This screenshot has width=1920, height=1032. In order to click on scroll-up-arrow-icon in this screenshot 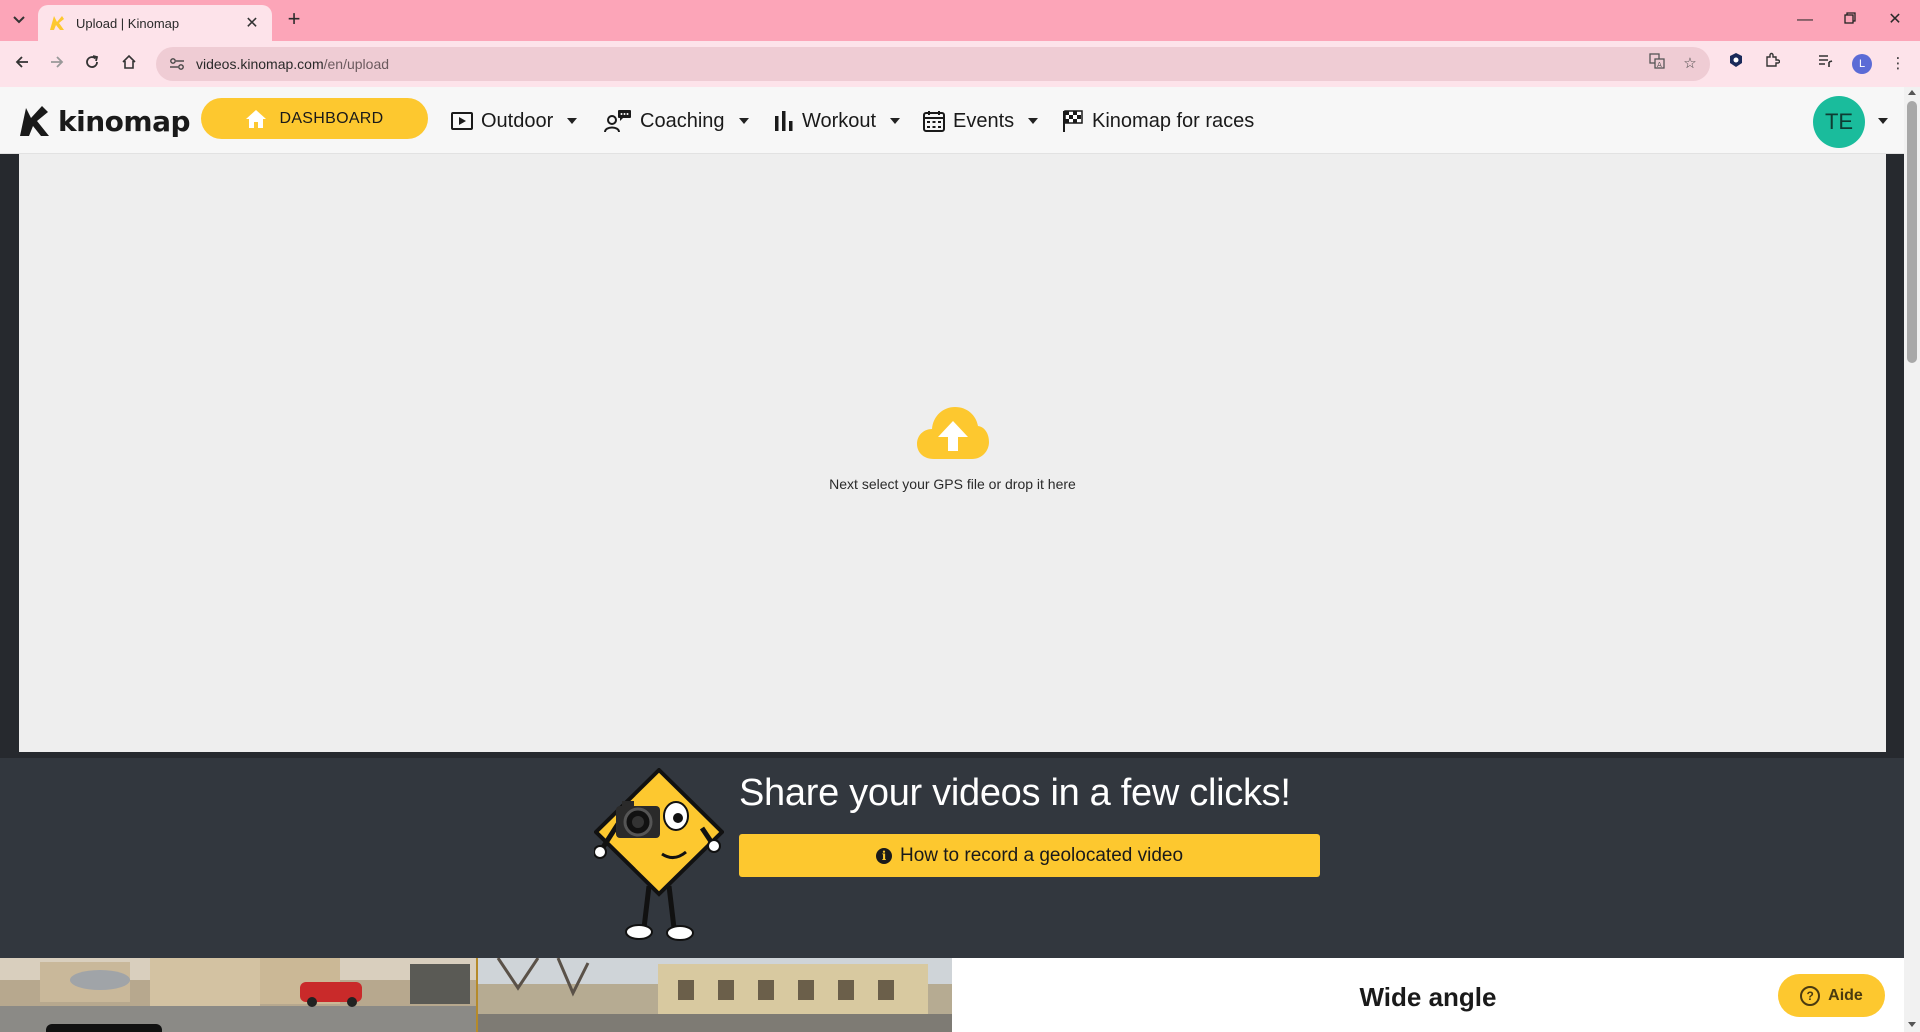, I will do `click(1912, 92)`.